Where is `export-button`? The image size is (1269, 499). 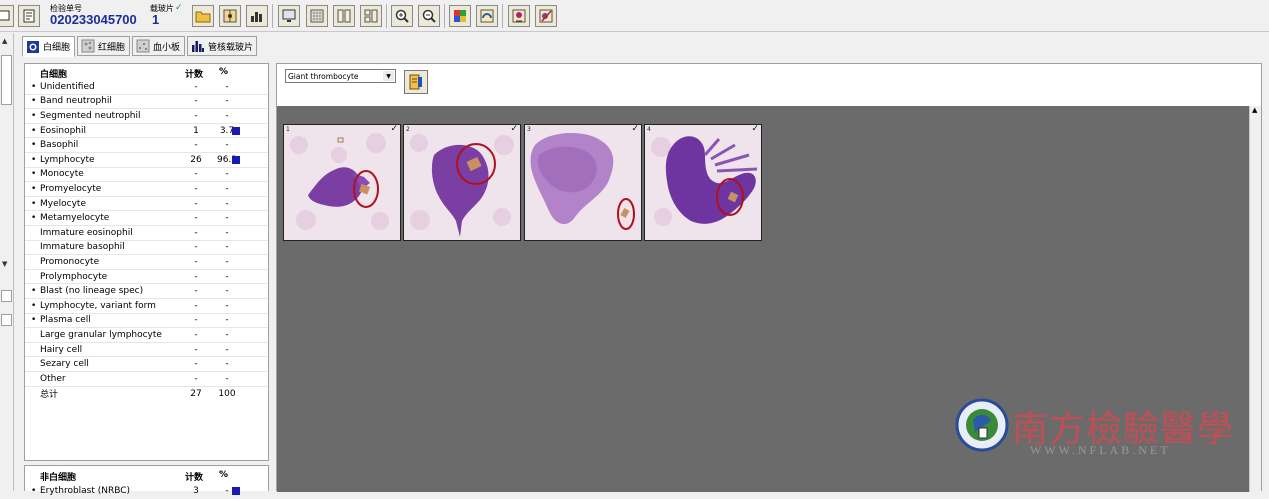
export-button is located at coordinates (416, 82).